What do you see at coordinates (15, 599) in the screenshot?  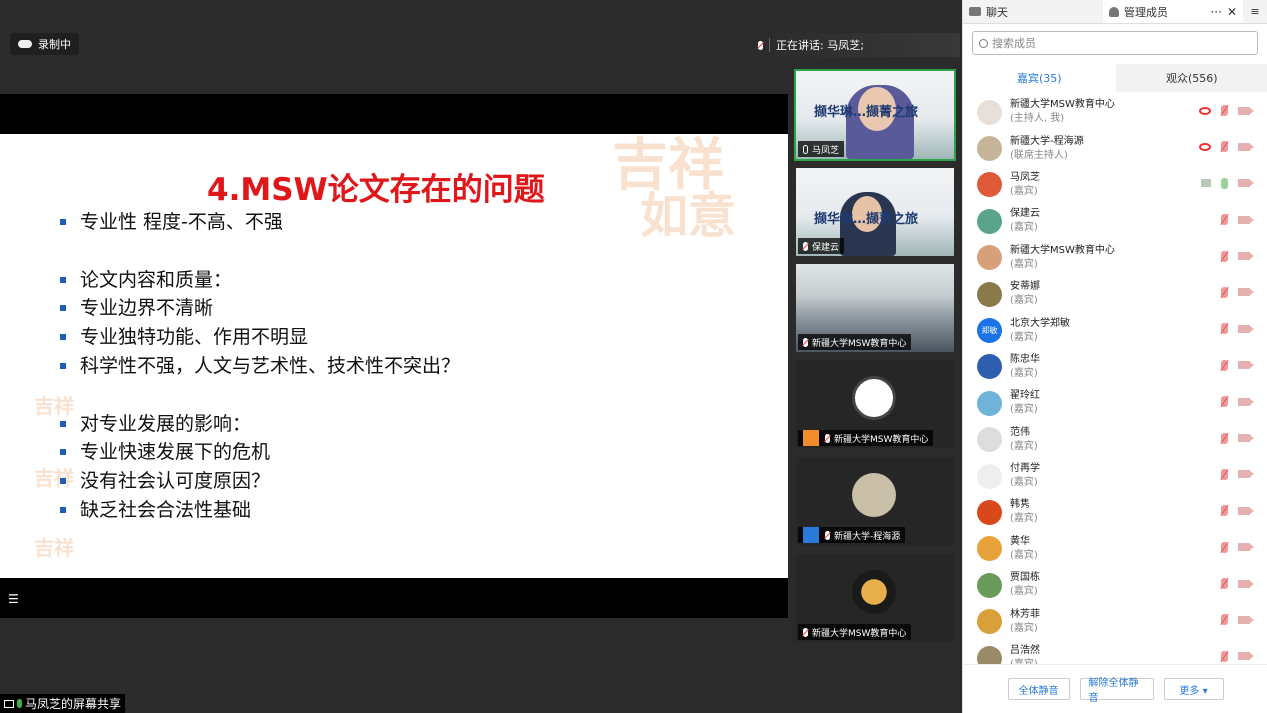 I see `list-menu-icon: ☰` at bounding box center [15, 599].